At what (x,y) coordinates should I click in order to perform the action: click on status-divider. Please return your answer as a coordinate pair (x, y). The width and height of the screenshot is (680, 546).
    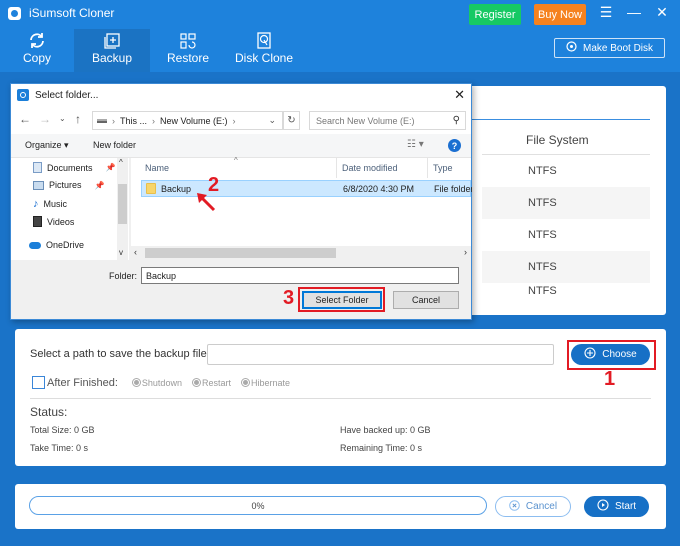
    Looking at the image, I should click on (340, 398).